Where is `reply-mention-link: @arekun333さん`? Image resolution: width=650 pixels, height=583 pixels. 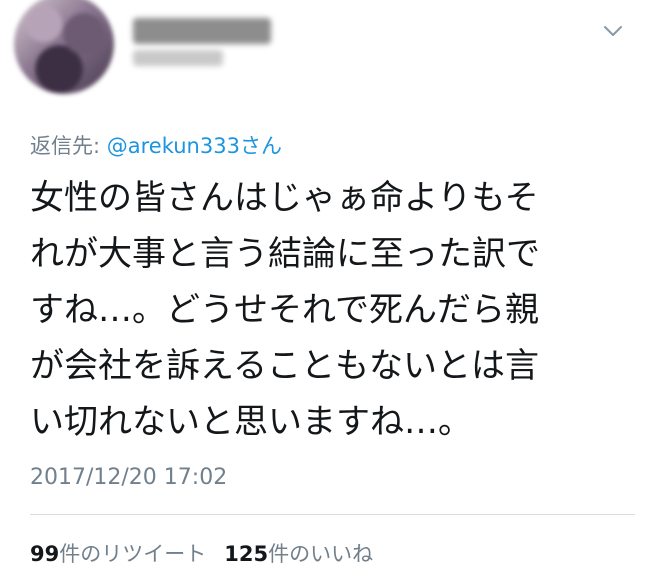 reply-mention-link: @arekun333さん is located at coordinates (194, 146).